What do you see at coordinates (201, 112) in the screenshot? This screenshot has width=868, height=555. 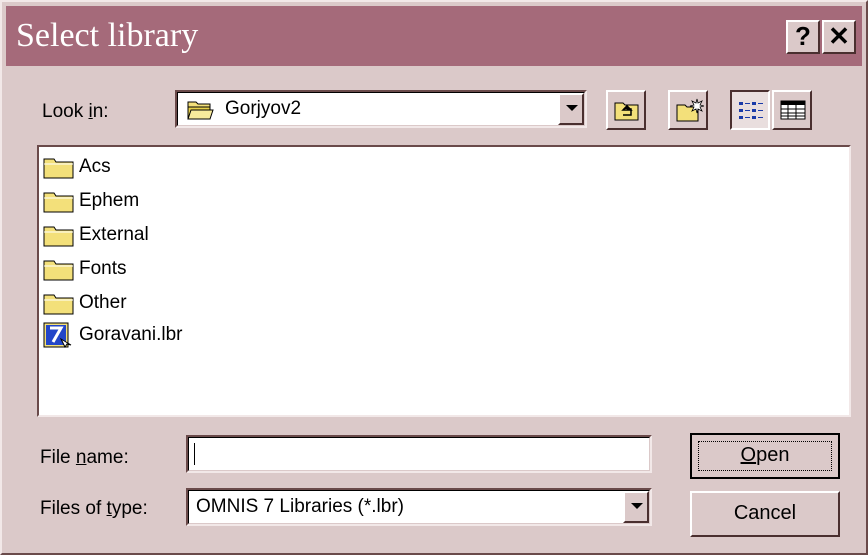 I see `open-folder-icon` at bounding box center [201, 112].